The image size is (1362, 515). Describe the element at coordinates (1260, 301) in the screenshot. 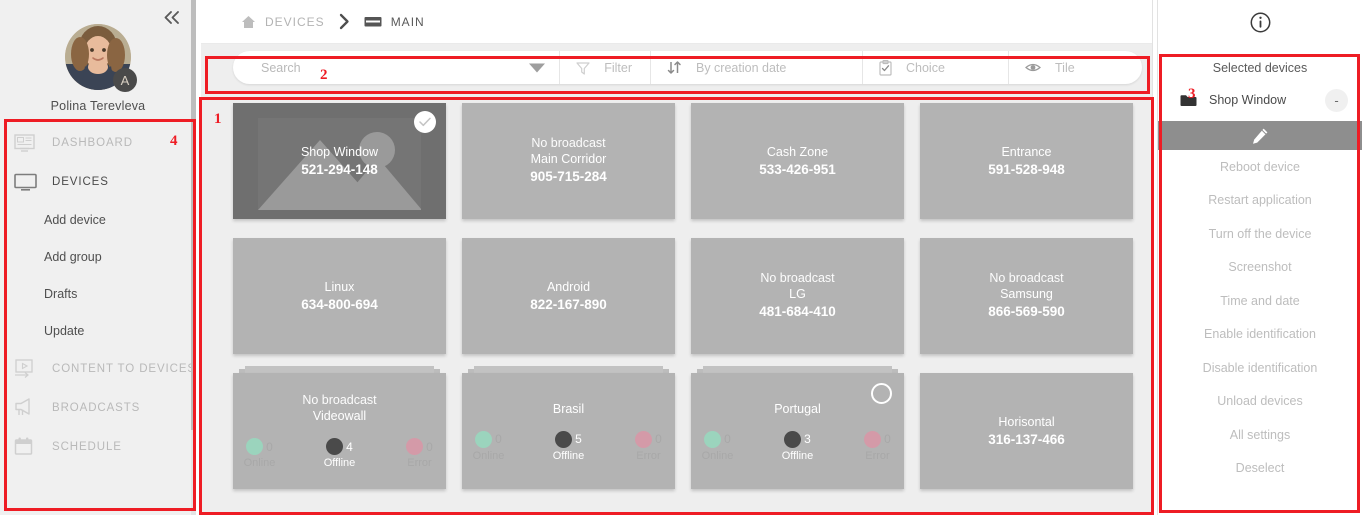

I see `action-time-and-date: Time and date` at that location.